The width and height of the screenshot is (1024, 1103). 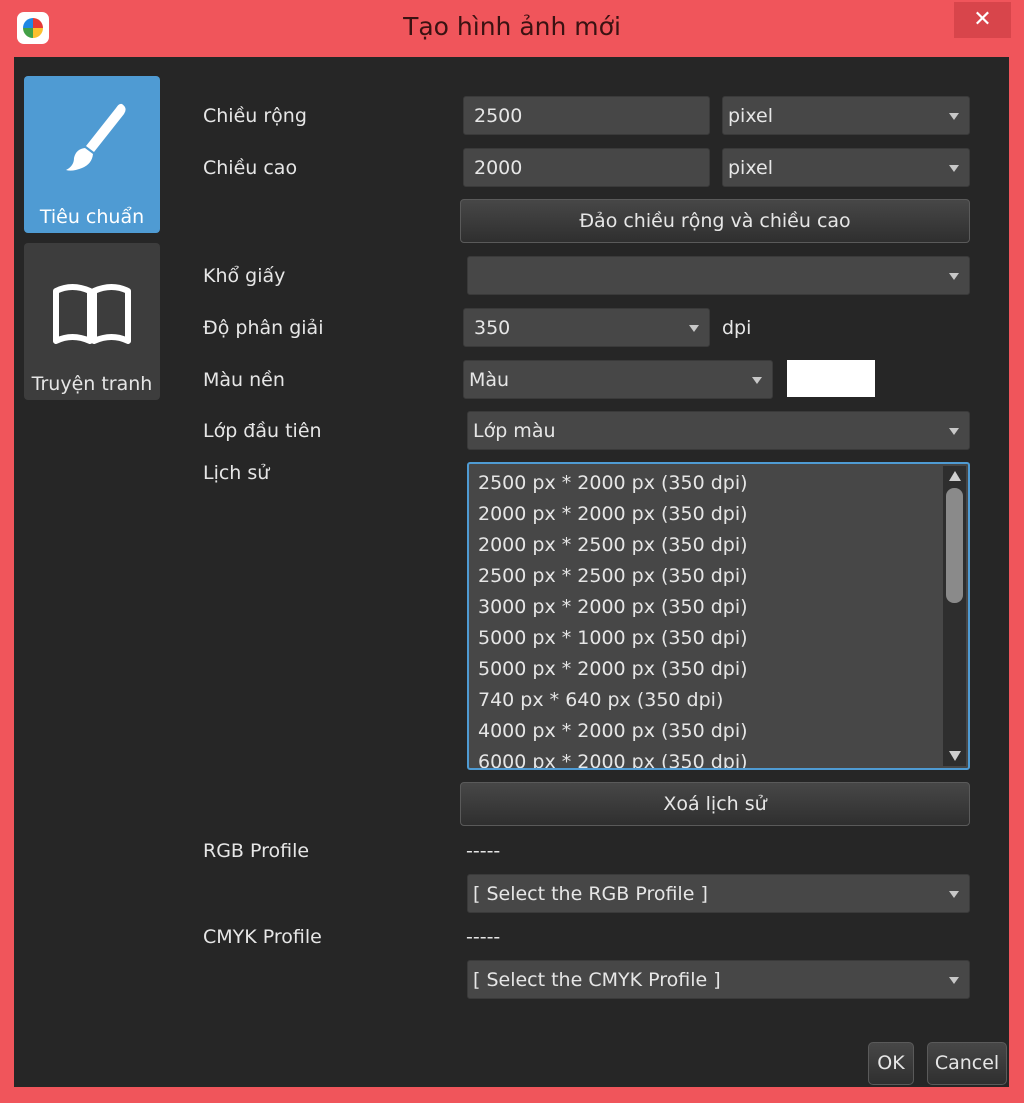 I want to click on list-item: 2000 px * 2500 px (350 dpi), so click(x=613, y=545).